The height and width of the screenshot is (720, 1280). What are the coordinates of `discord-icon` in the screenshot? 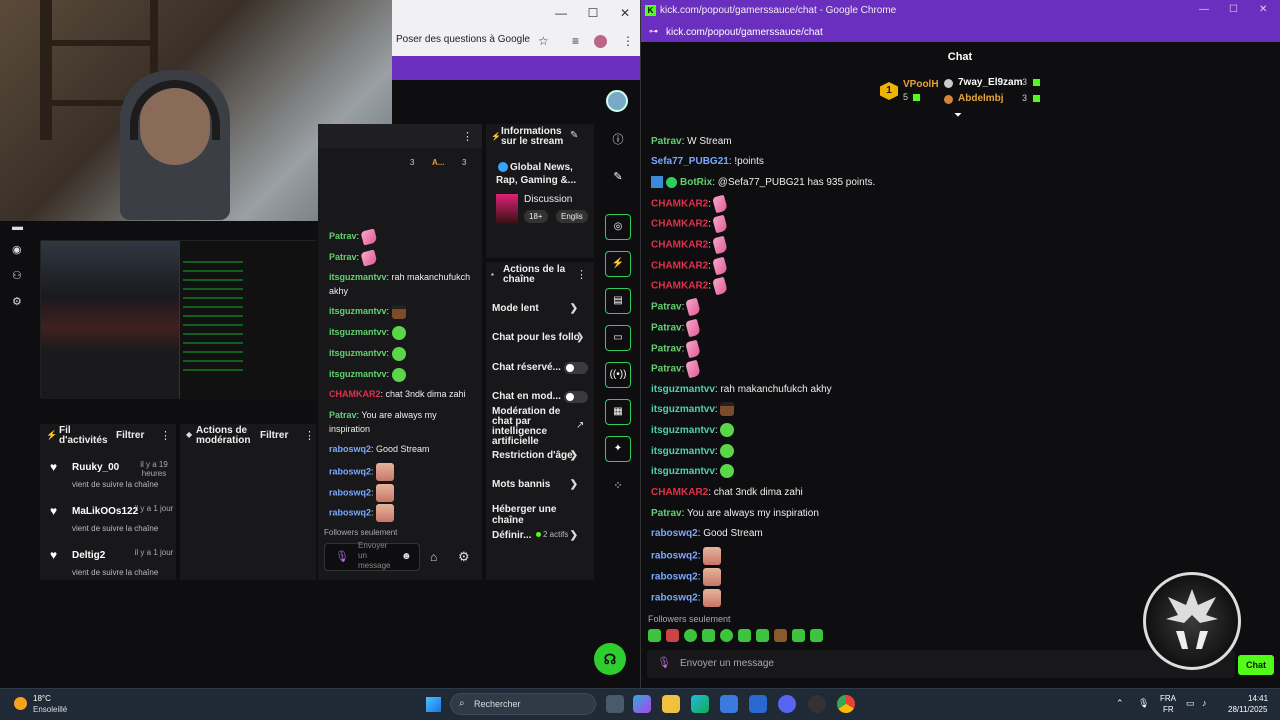 It's located at (787, 704).